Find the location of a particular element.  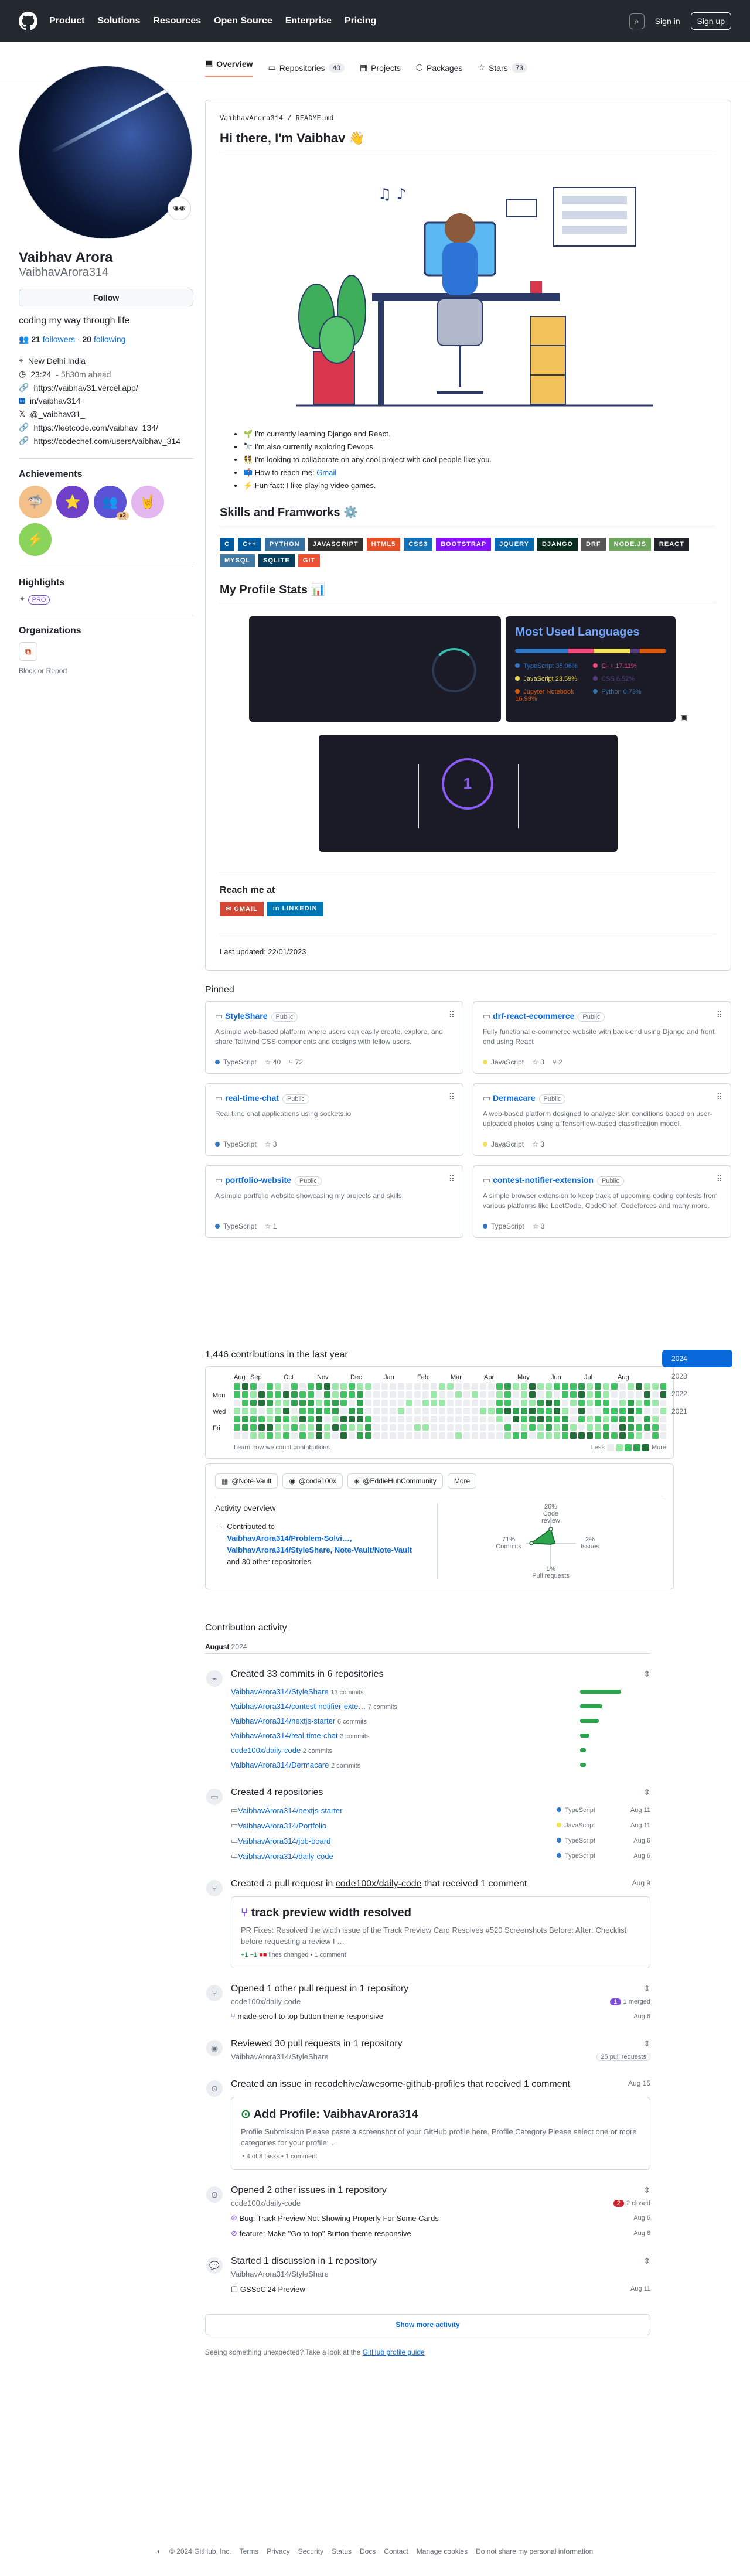

more-orgs-button: More is located at coordinates (462, 1481).